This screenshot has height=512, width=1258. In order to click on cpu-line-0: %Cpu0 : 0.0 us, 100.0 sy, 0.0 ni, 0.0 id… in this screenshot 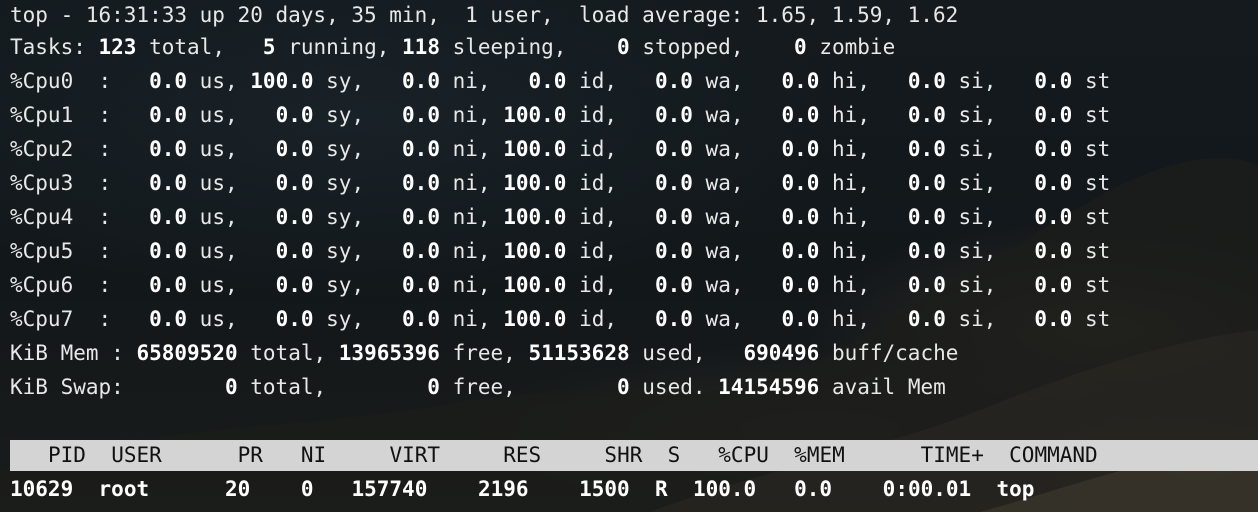, I will do `click(560, 81)`.